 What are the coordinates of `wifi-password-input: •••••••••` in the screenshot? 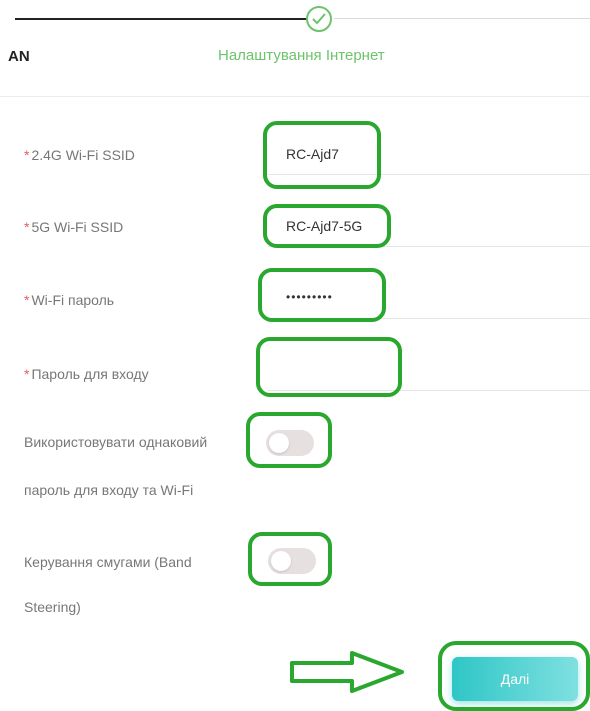 It's located at (429, 299).